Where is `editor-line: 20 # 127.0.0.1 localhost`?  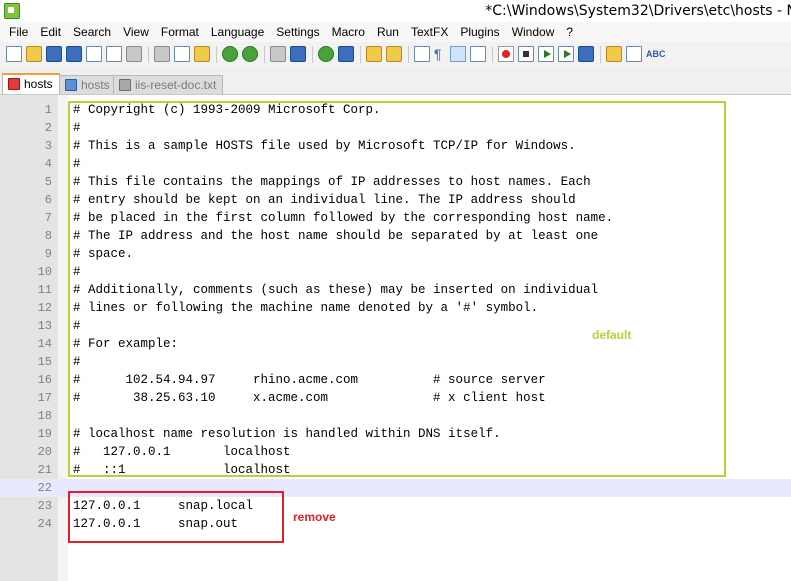 editor-line: 20 # 127.0.0.1 localhost is located at coordinates (395, 452).